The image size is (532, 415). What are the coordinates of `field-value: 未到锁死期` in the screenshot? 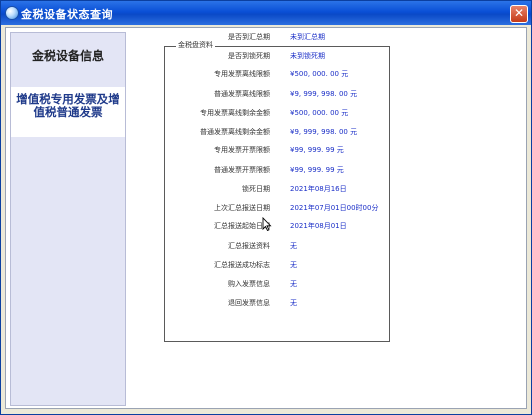 It's located at (307, 56).